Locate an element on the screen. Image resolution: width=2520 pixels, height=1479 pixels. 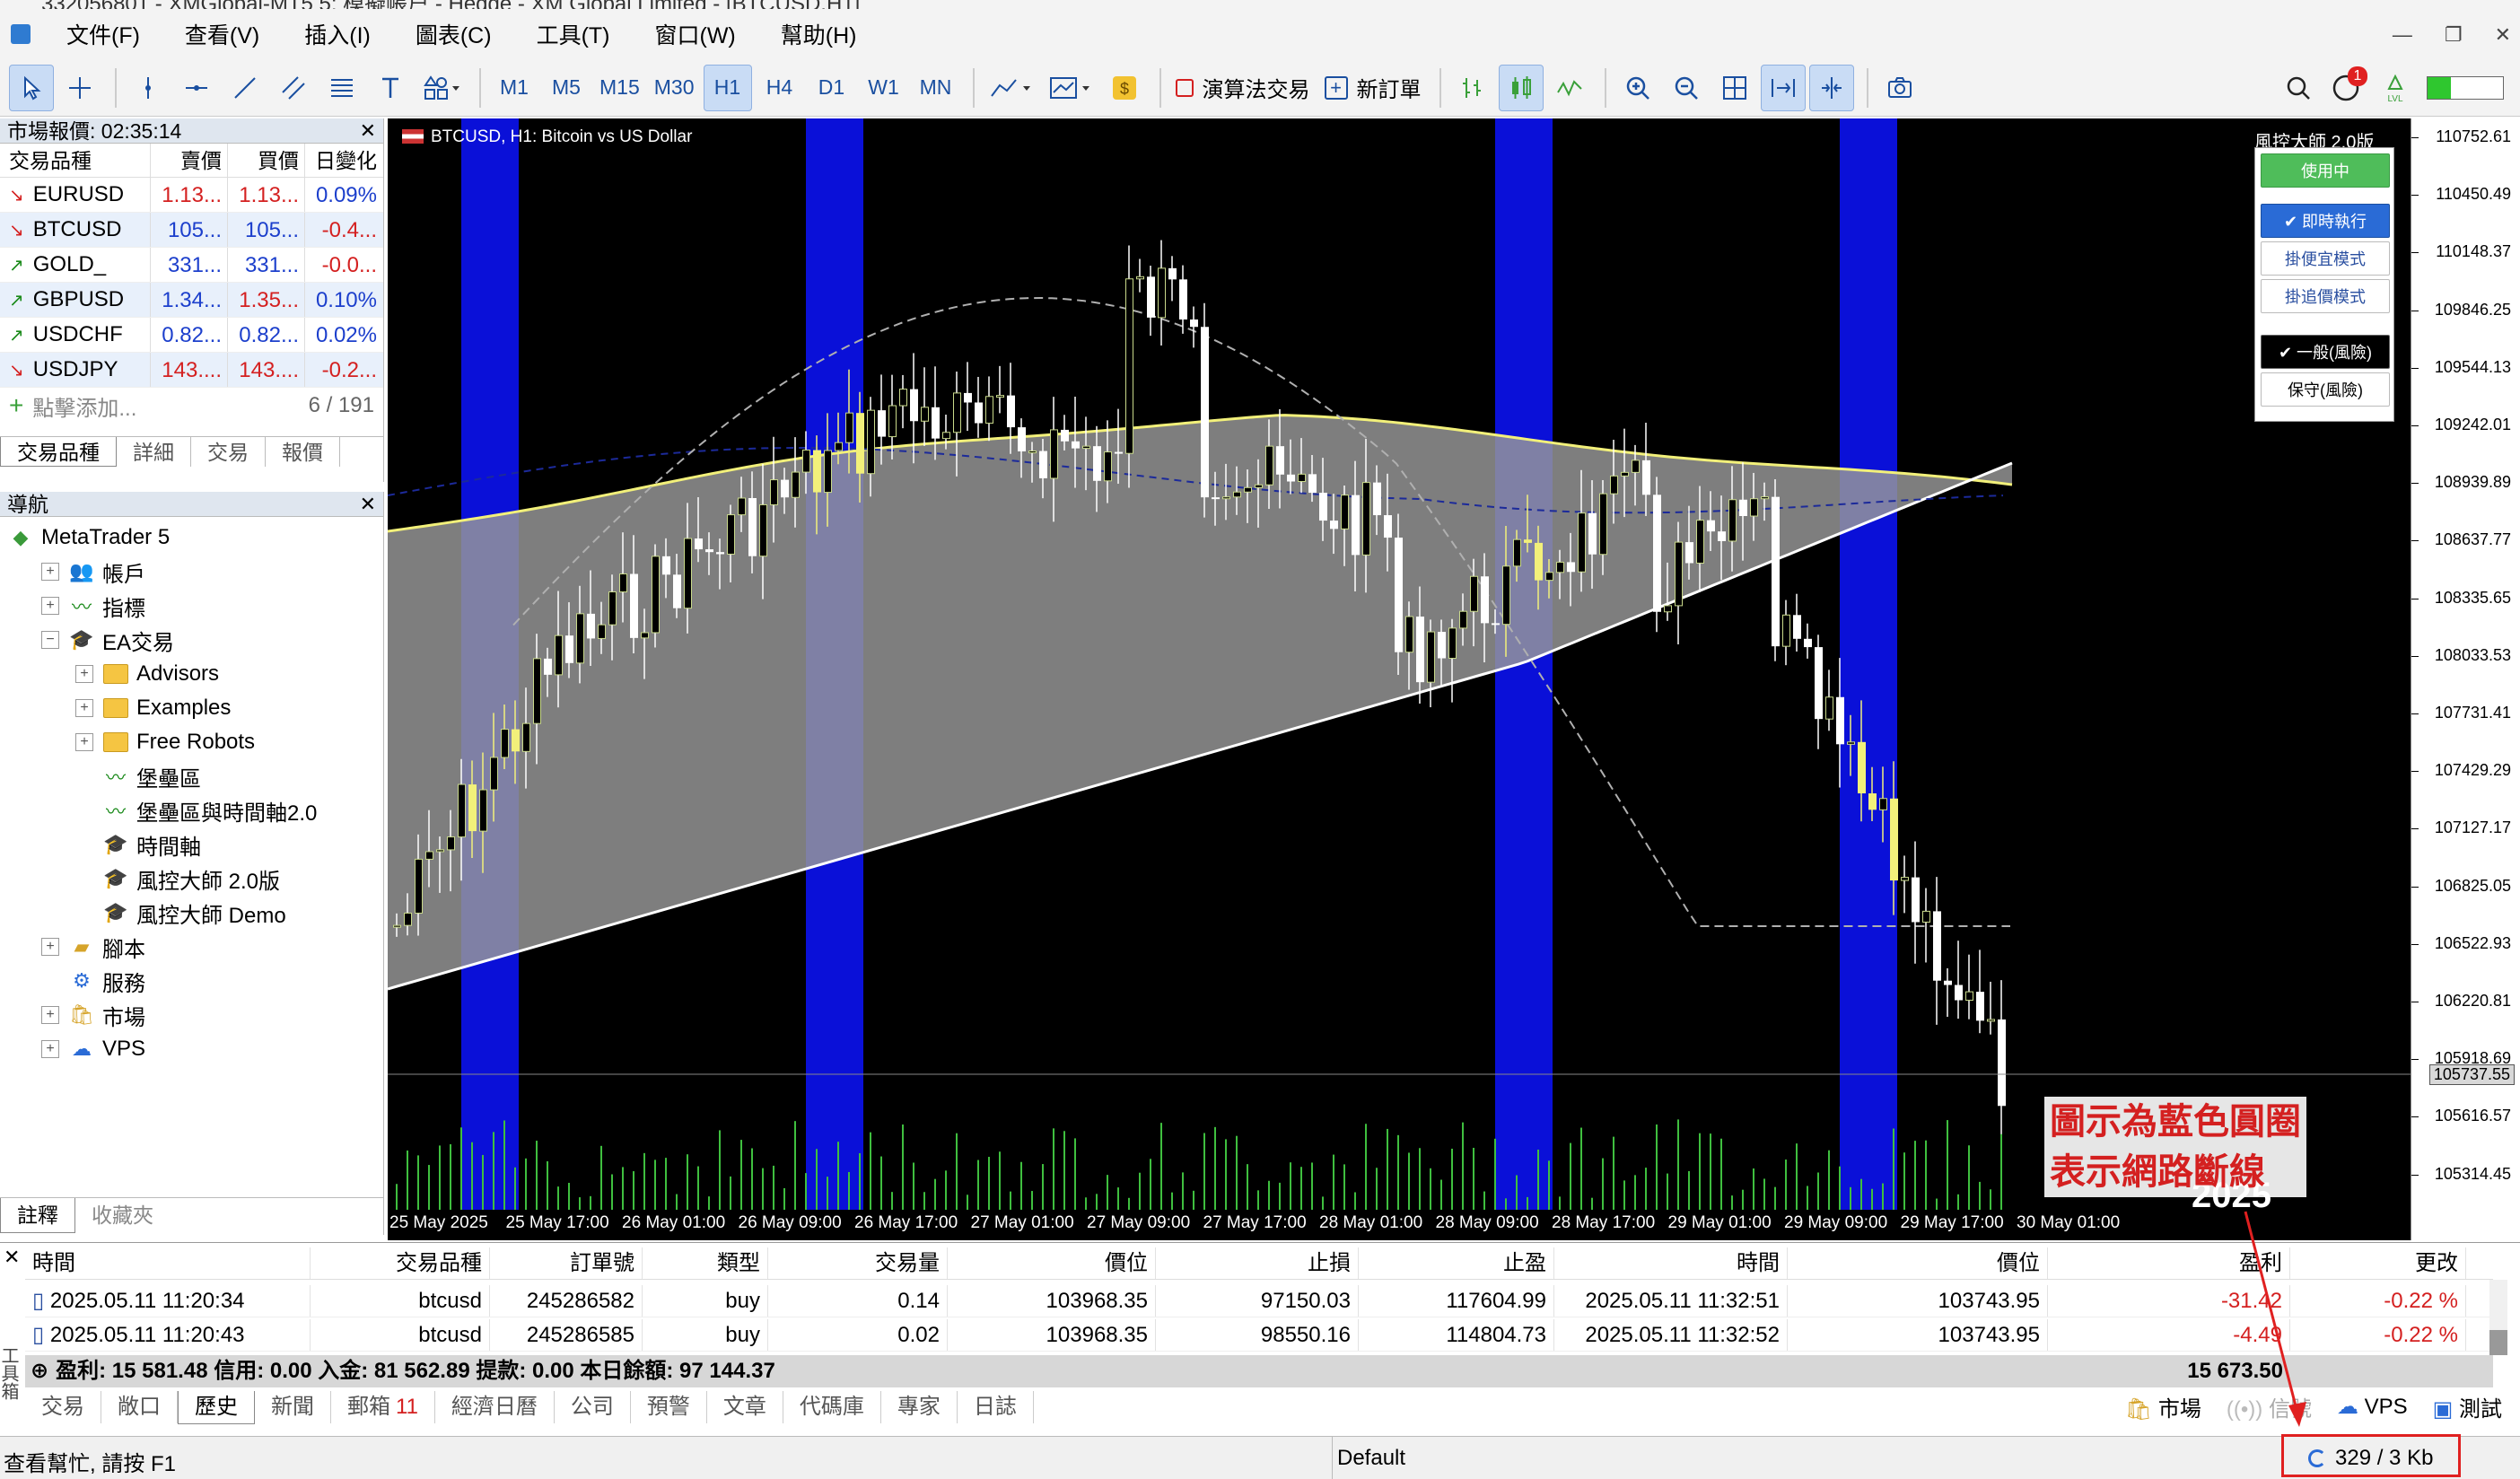
bar-chart-button is located at coordinates (1473, 88).